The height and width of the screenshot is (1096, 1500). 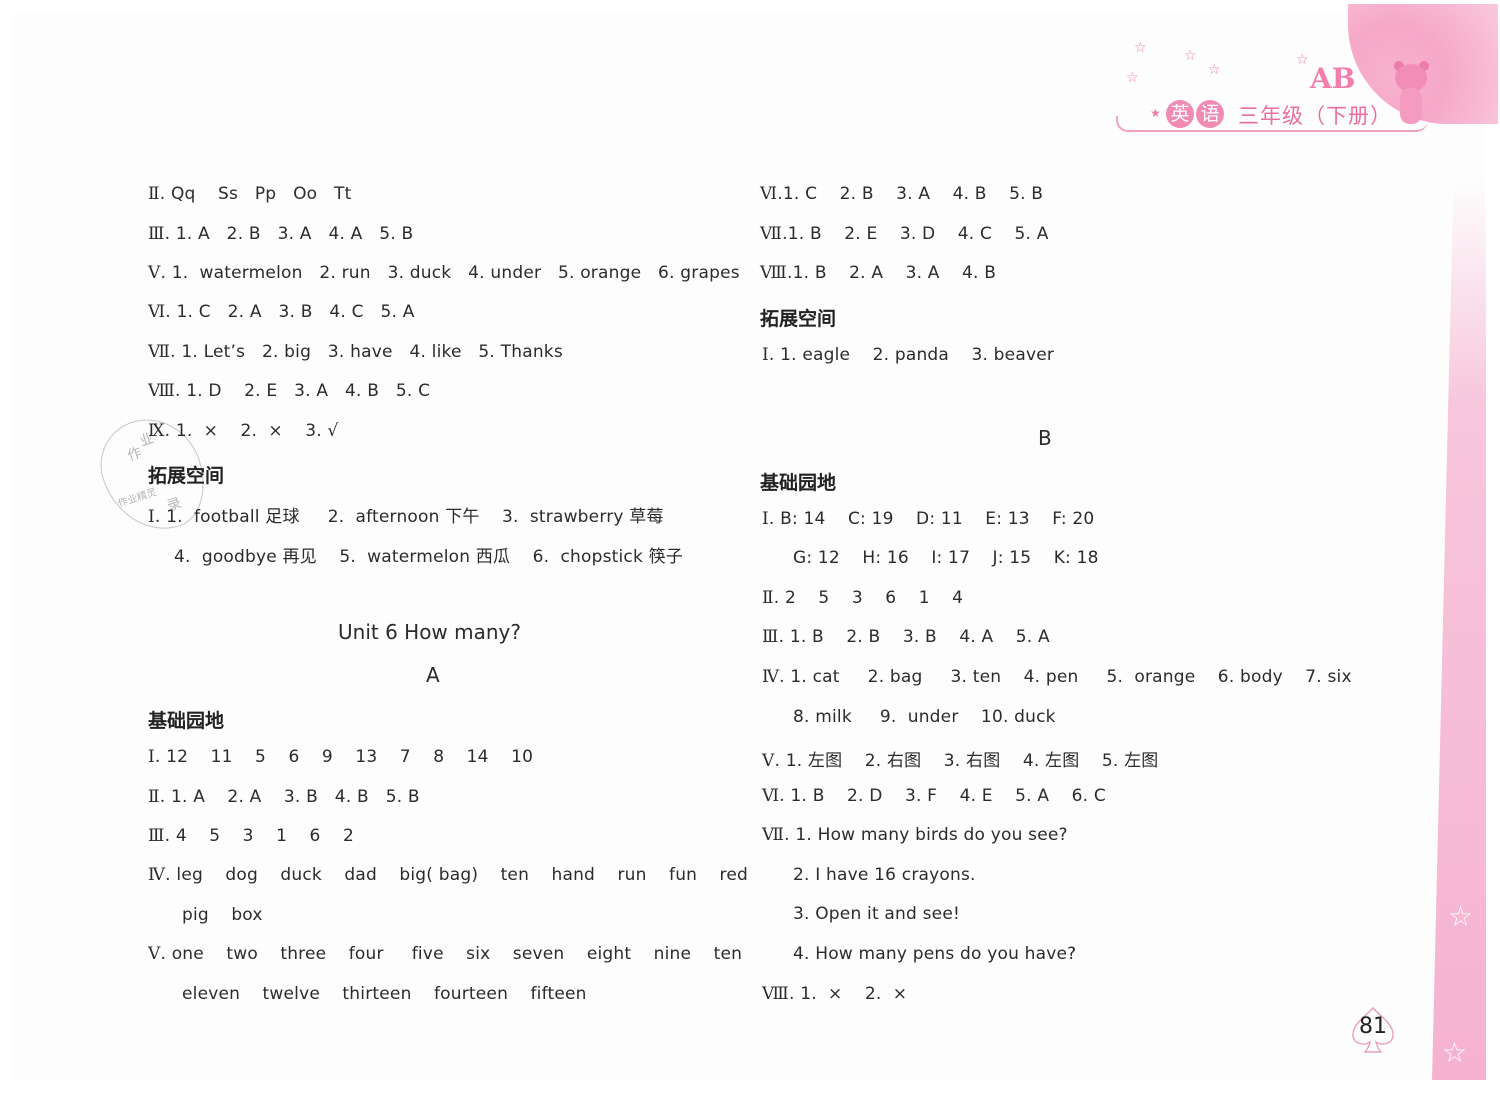 What do you see at coordinates (1155, 113) in the screenshot?
I see `star-icon: ★` at bounding box center [1155, 113].